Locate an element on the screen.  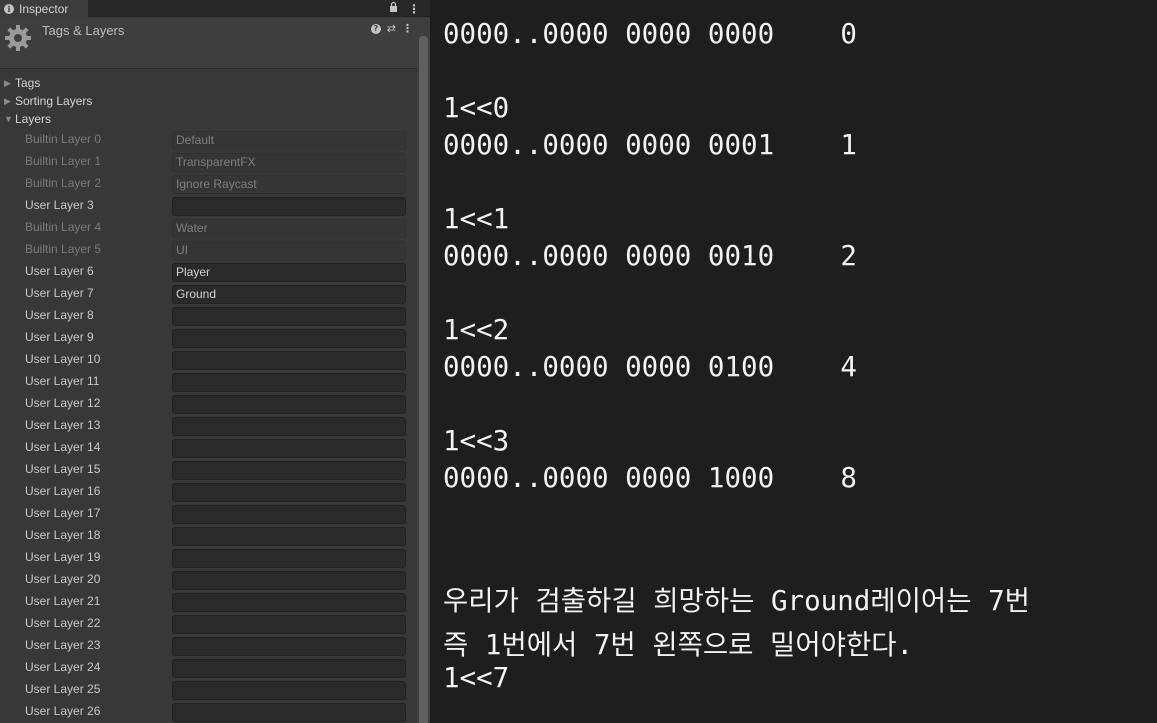
tab-label: Inspector is located at coordinates (44, 9).